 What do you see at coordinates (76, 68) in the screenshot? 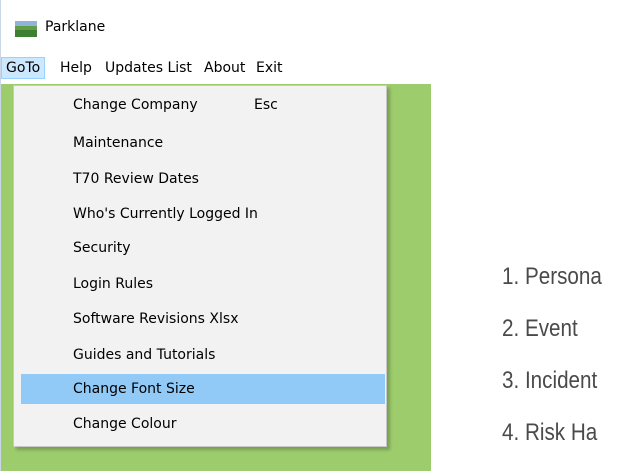
I see `menu-help: Help` at bounding box center [76, 68].